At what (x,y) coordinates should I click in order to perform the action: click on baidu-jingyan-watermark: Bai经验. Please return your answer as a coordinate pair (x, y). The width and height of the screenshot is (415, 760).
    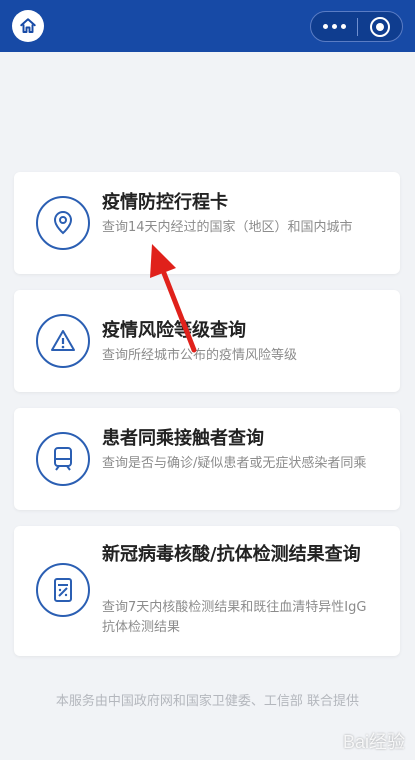
    Looking at the image, I should click on (373, 742).